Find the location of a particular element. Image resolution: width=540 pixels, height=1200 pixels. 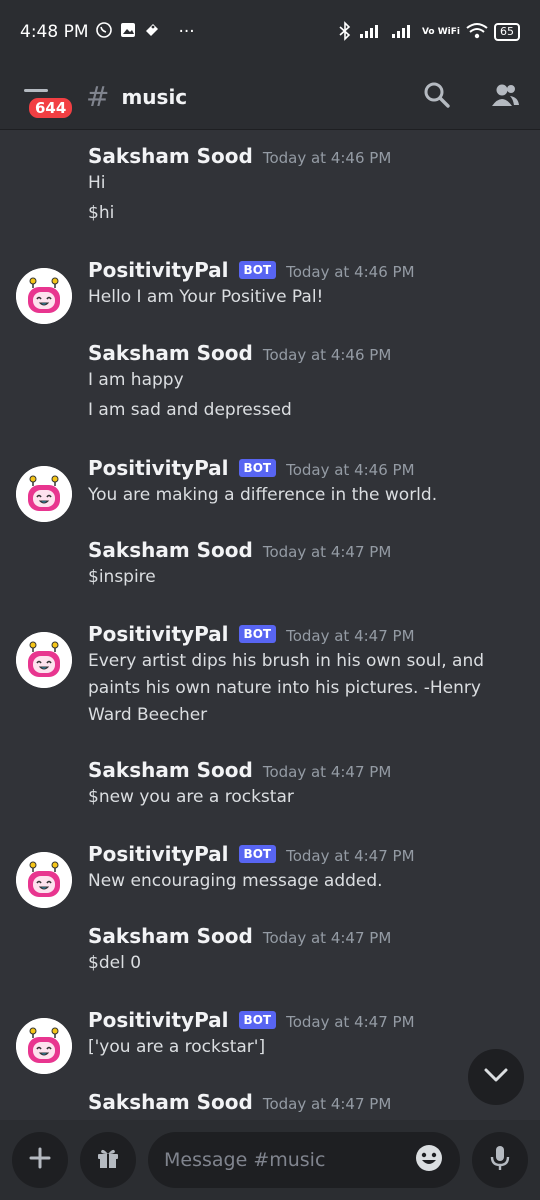

menu-icon is located at coordinates (36, 90).